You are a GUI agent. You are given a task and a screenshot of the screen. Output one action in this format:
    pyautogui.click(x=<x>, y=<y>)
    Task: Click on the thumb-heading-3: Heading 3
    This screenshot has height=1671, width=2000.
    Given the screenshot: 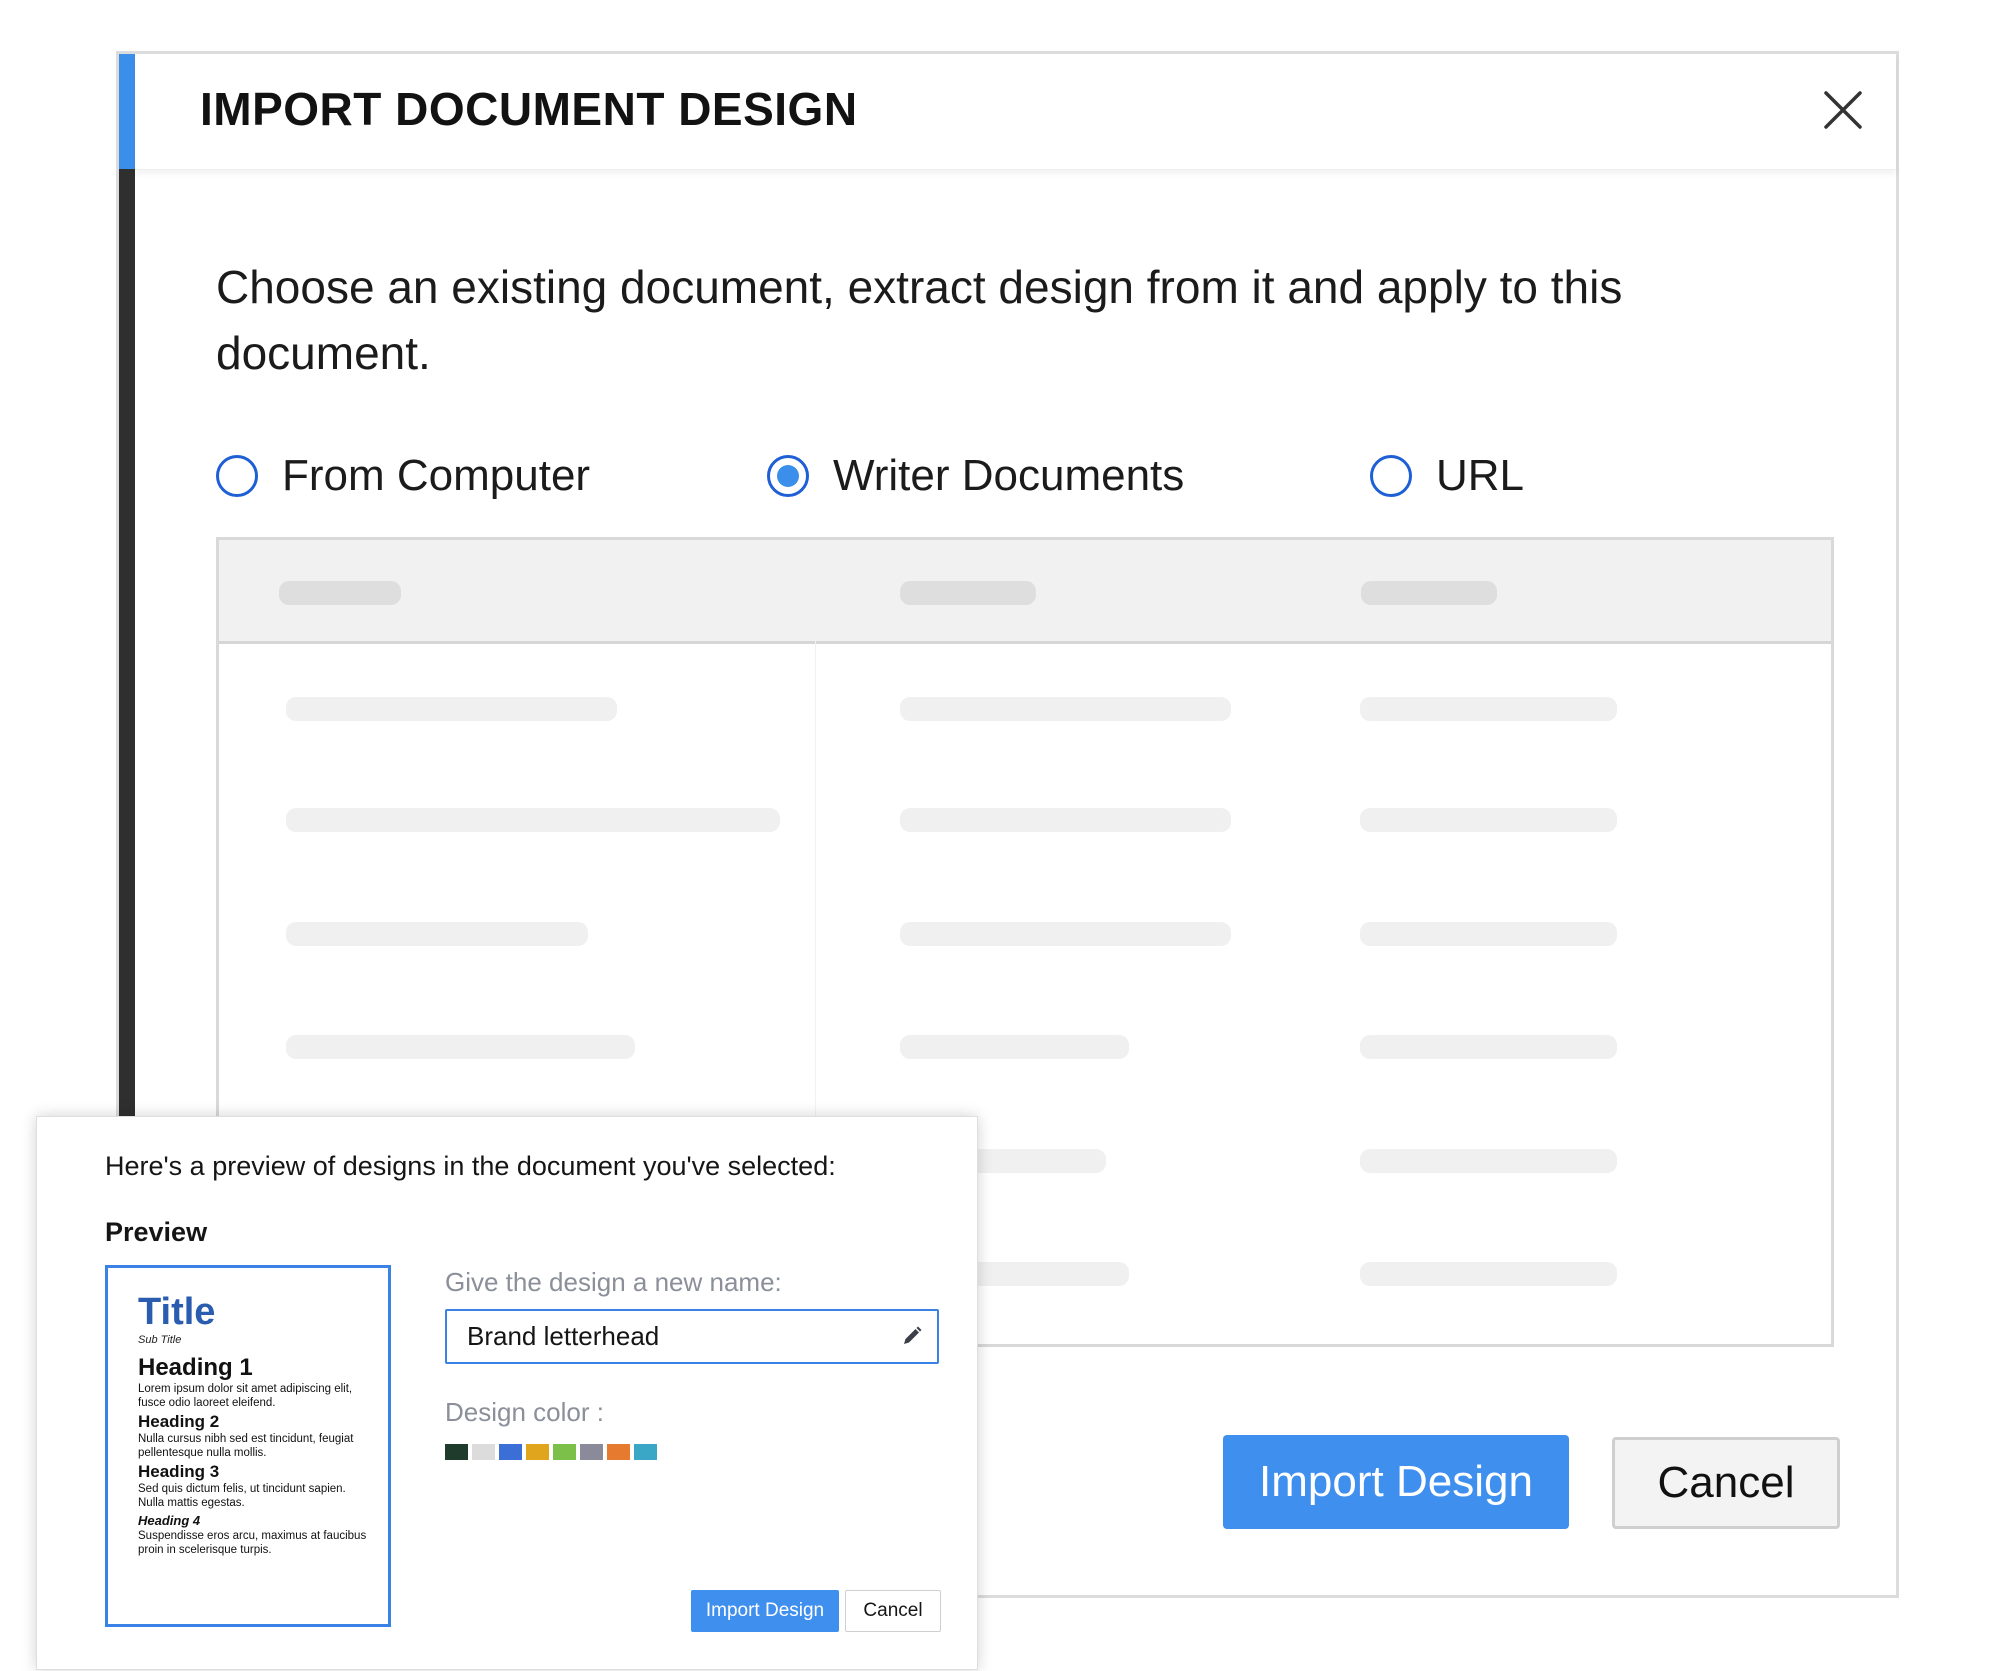 What is the action you would take?
    pyautogui.click(x=179, y=1471)
    